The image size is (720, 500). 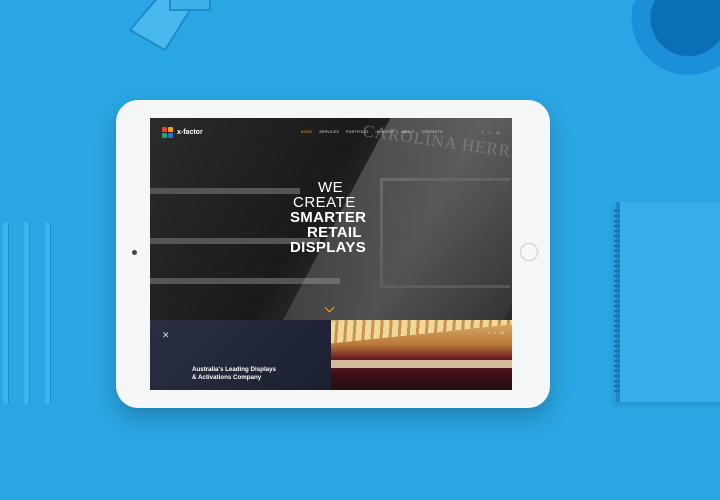 I want to click on headline-line: SMARTER, so click(x=328, y=217).